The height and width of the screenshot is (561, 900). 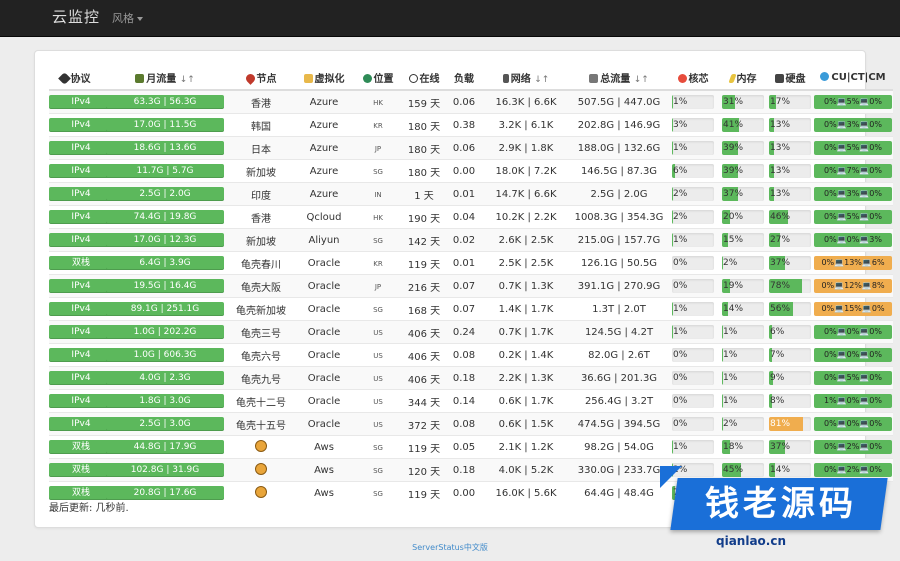 I want to click on cpu-value: 1%, so click(x=680, y=447).